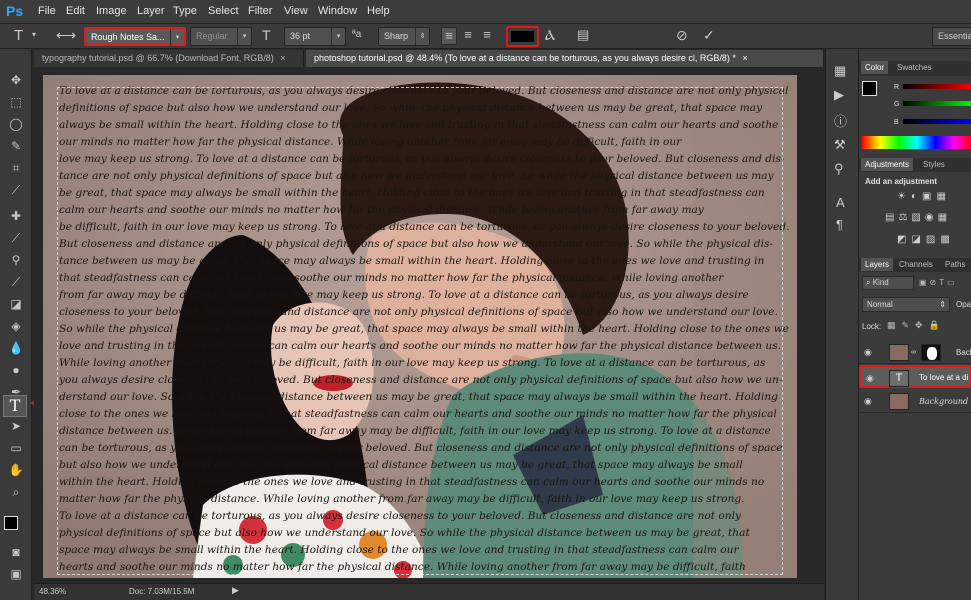  I want to click on actions-icon: ▶, so click(839, 95).